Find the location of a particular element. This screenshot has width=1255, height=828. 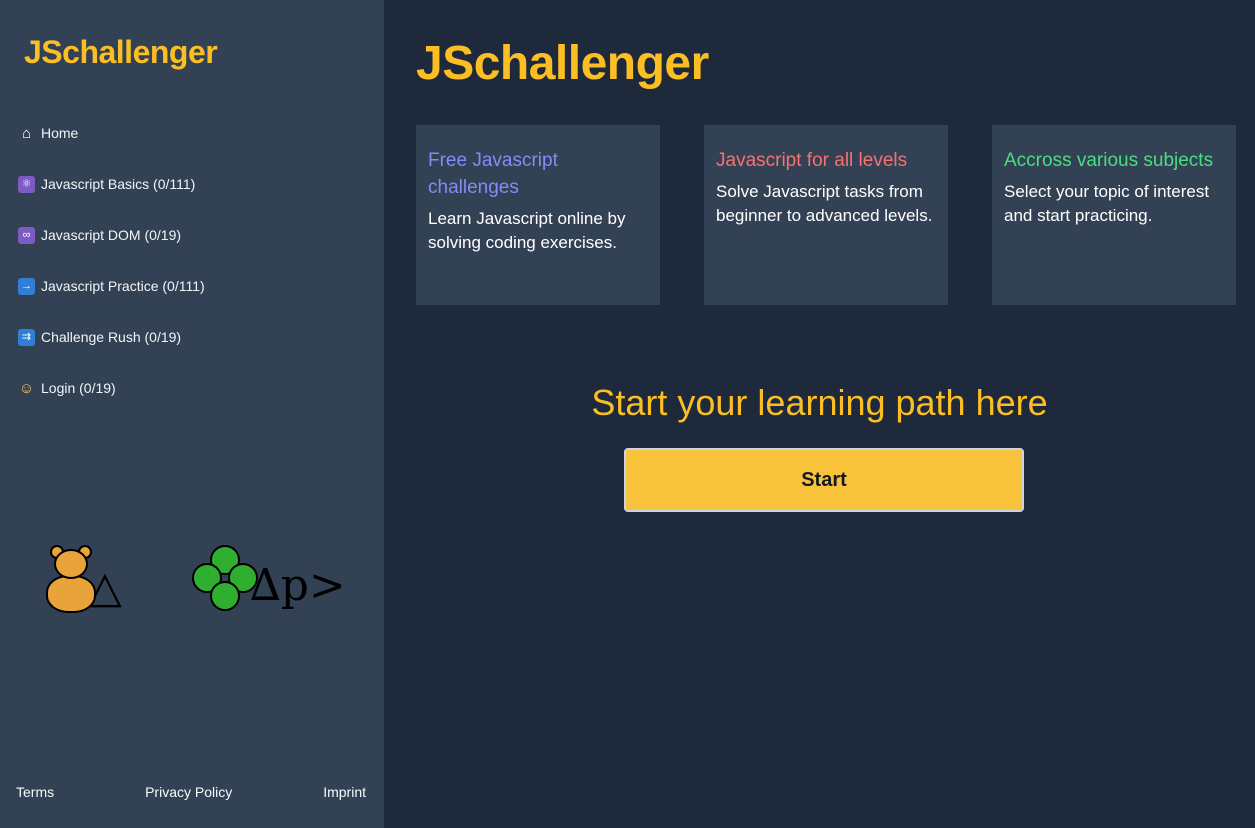

card-title: Free Javascript challenges is located at coordinates (493, 174).